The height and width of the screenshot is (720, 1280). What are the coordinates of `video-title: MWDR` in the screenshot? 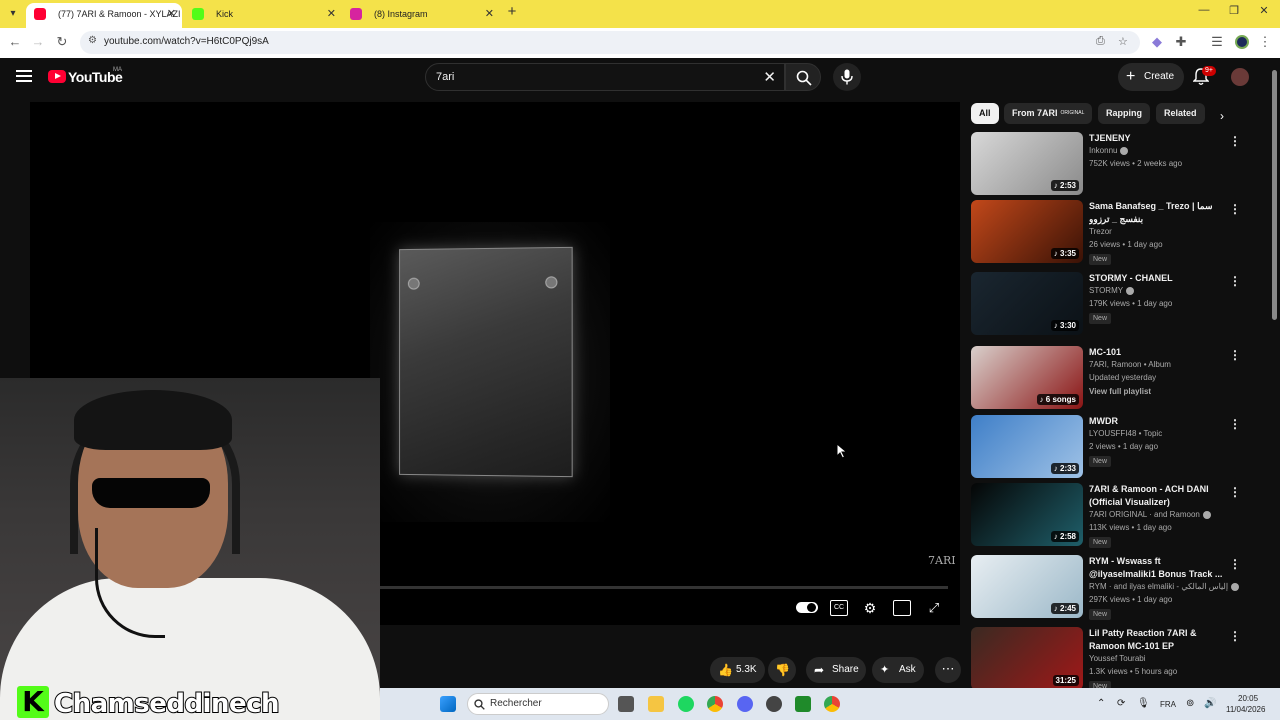 It's located at (1159, 421).